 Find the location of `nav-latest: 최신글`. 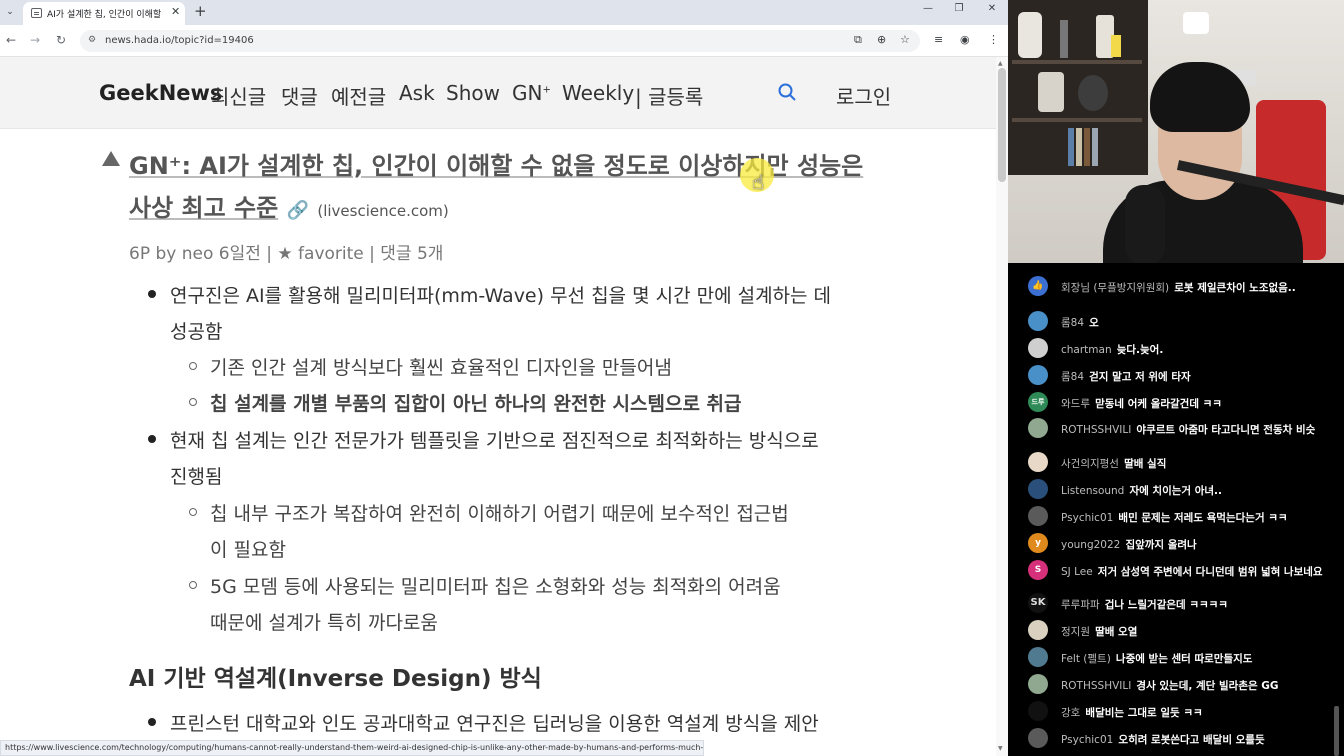

nav-latest: 최신글 is located at coordinates (238, 95).